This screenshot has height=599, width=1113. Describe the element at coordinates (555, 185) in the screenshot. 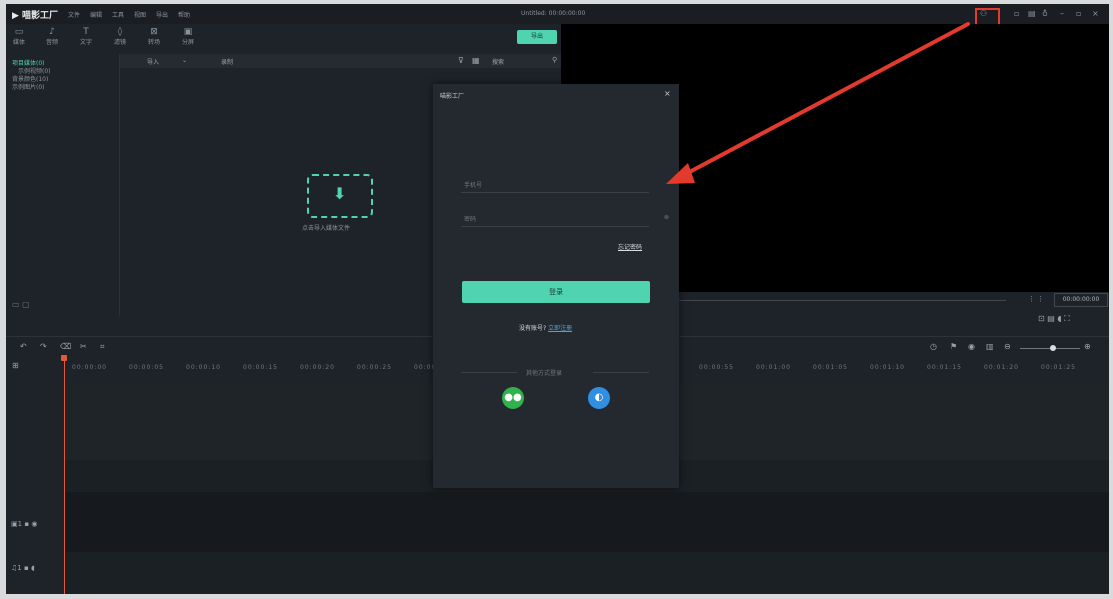

I see `phone-field: 手机号` at that location.